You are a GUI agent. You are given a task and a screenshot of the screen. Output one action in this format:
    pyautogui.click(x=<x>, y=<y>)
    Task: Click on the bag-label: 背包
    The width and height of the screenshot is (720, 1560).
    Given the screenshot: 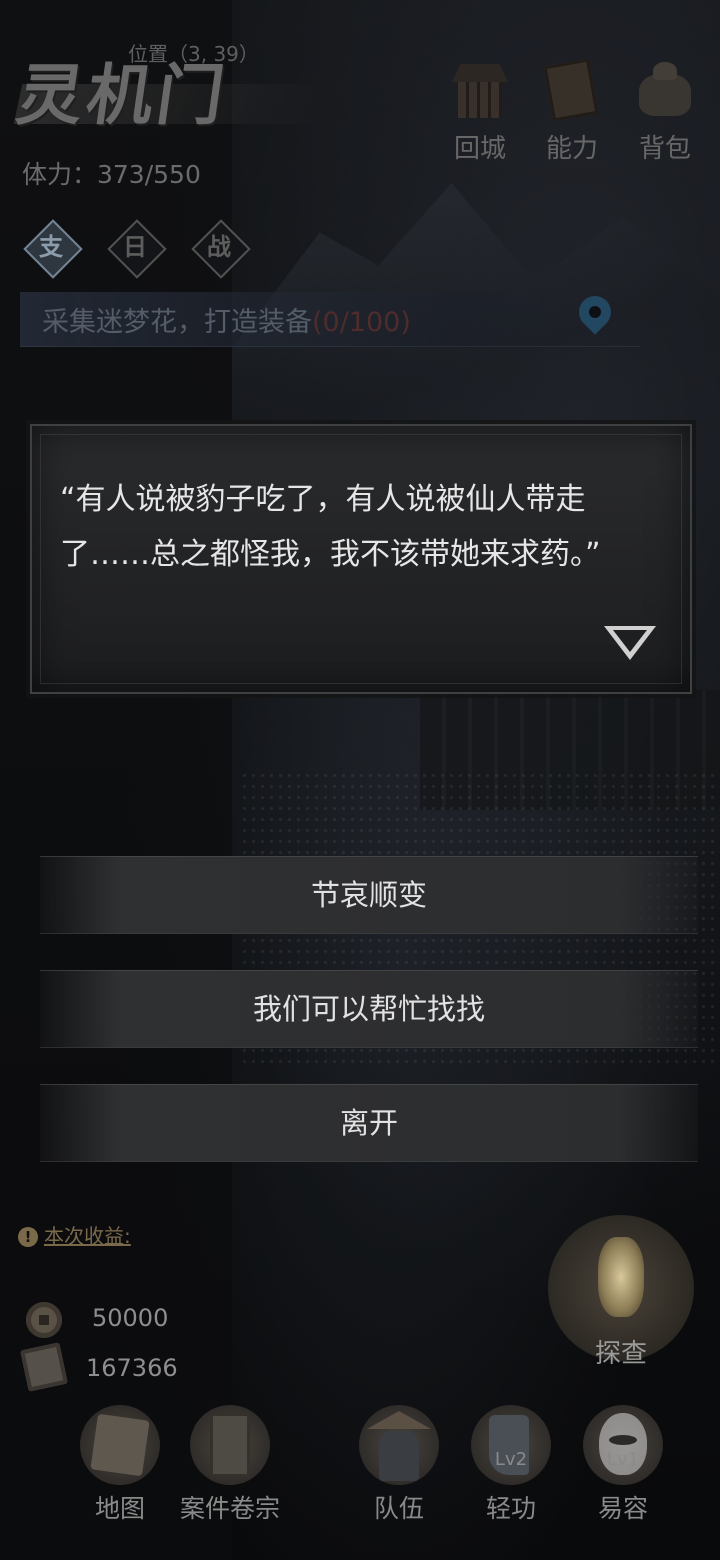 What is the action you would take?
    pyautogui.click(x=664, y=149)
    